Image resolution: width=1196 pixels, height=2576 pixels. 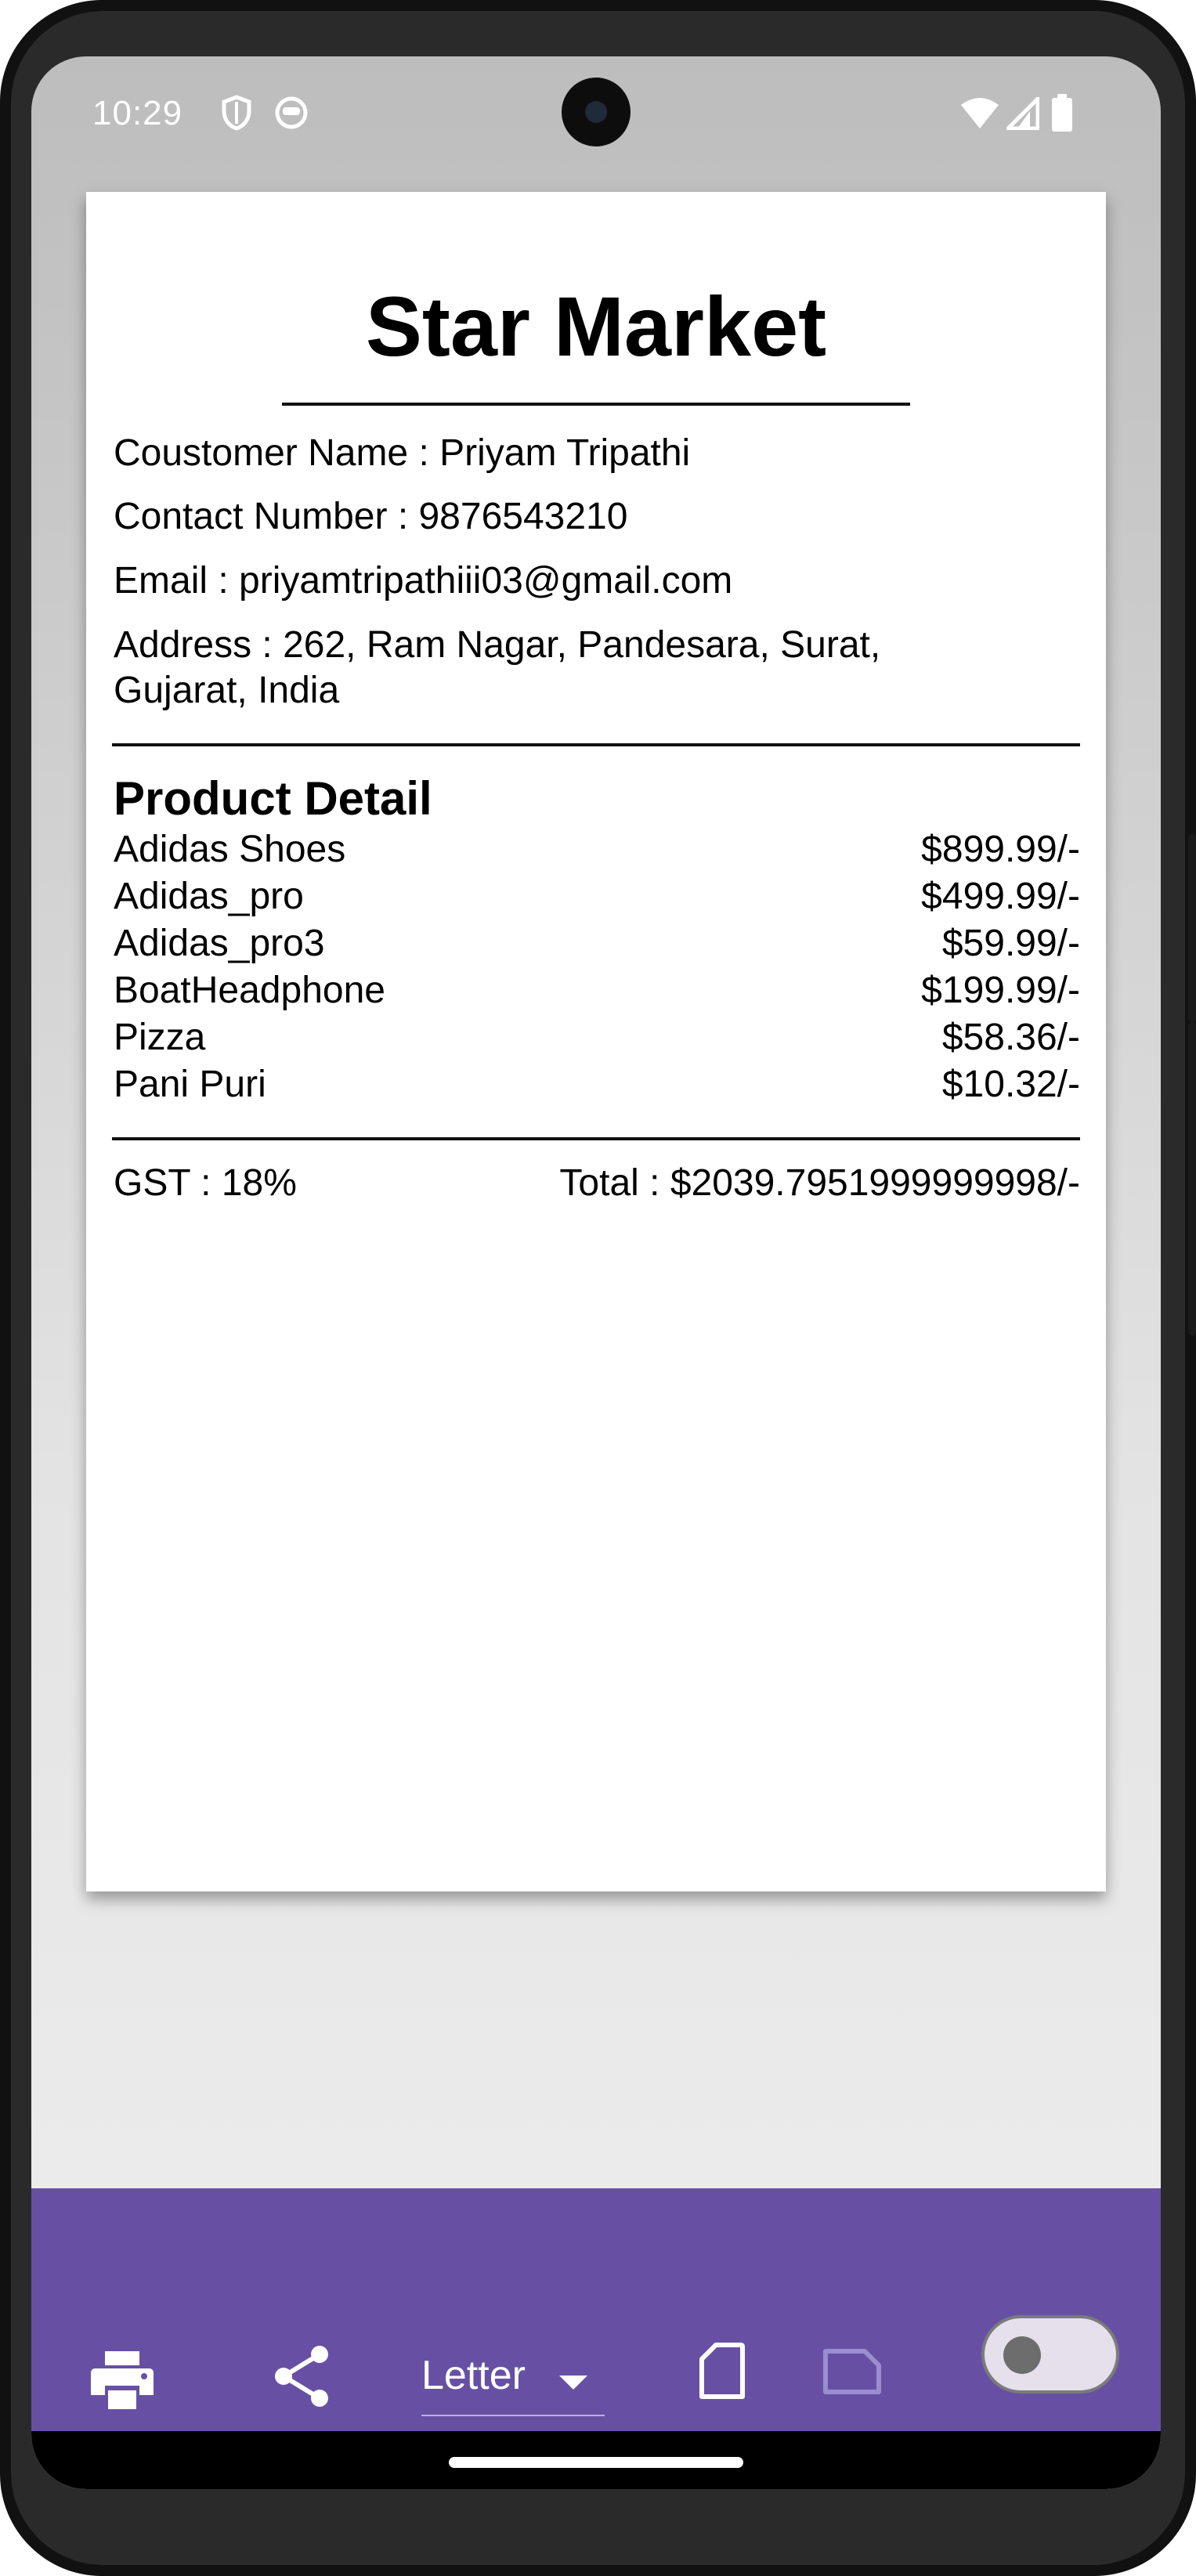 I want to click on power-button, so click(x=1192, y=928).